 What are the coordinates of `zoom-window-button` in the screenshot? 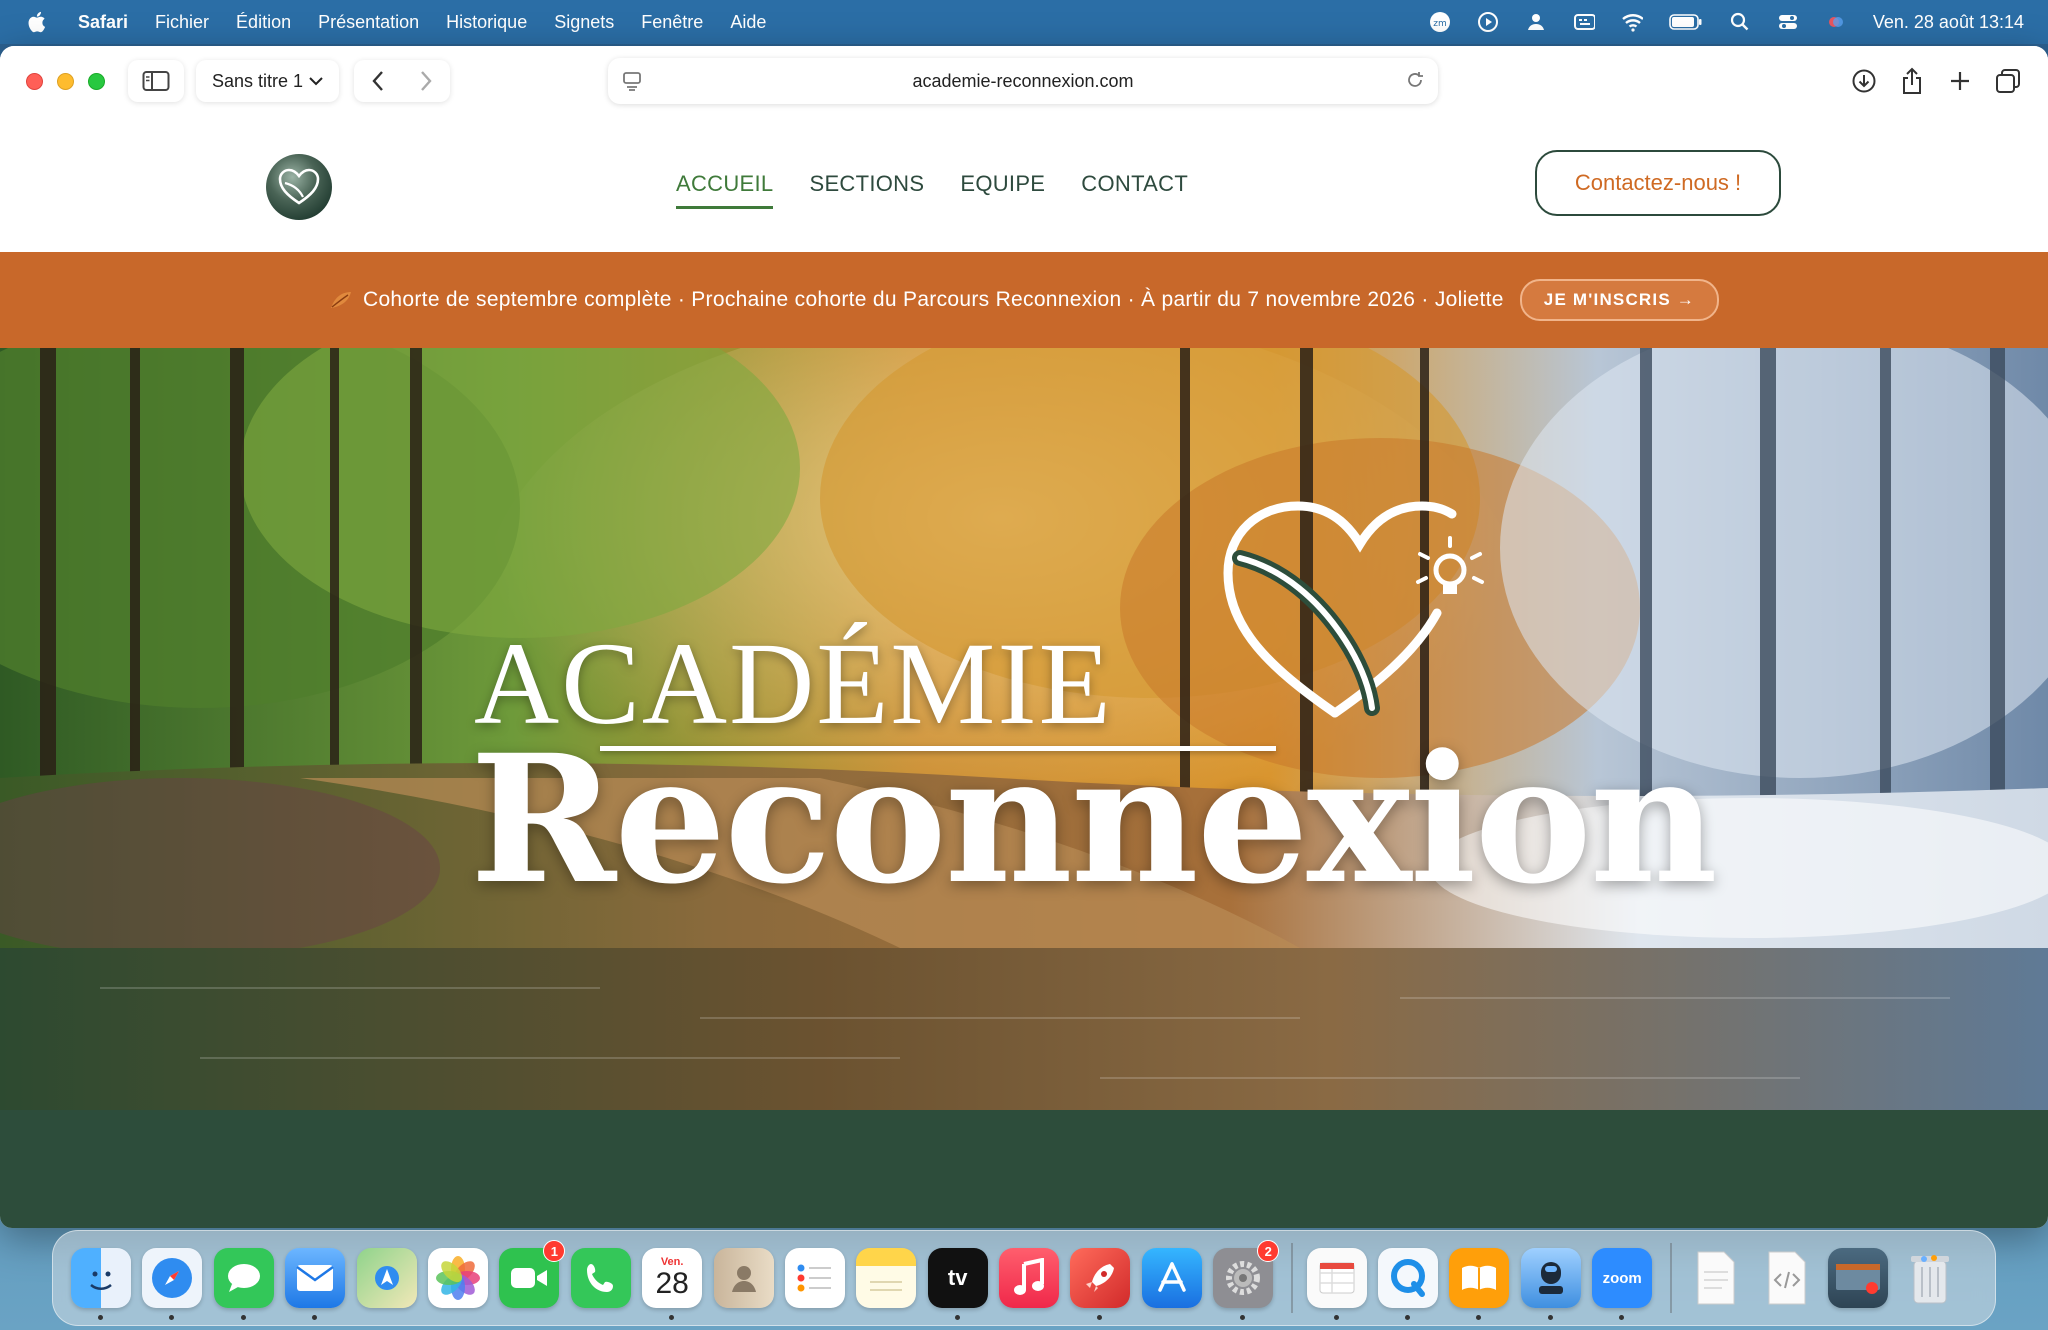 It's located at (96, 81).